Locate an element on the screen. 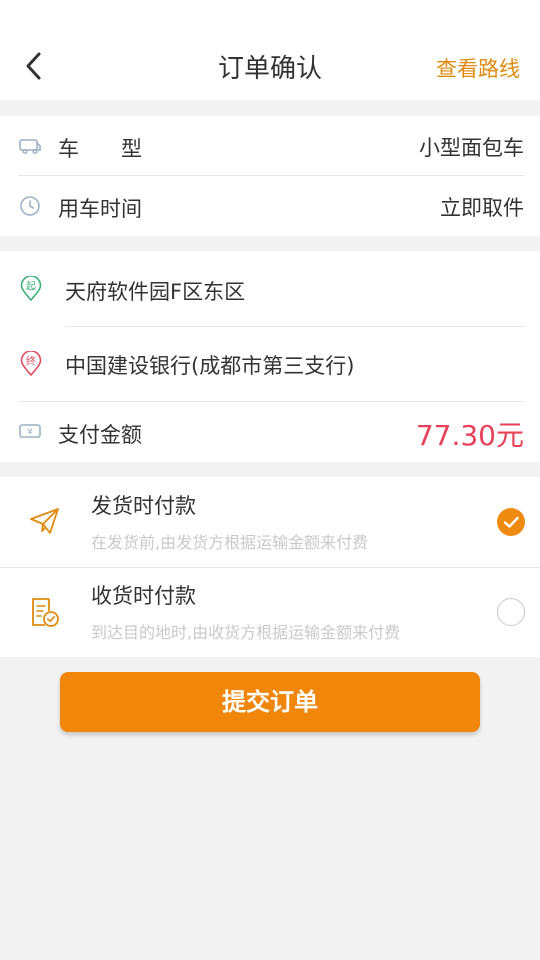 The image size is (540, 960). vehicle-type-row: 车 型 小型面包车 is located at coordinates (270, 146).